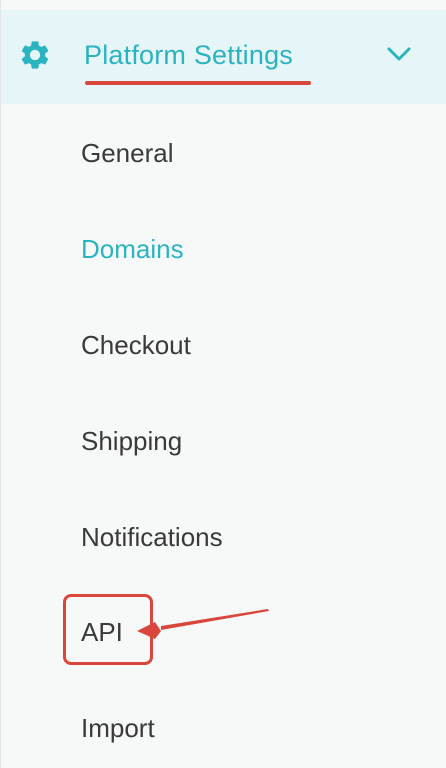 Image resolution: width=446 pixels, height=768 pixels. What do you see at coordinates (223, 5) in the screenshot?
I see `top-strip` at bounding box center [223, 5].